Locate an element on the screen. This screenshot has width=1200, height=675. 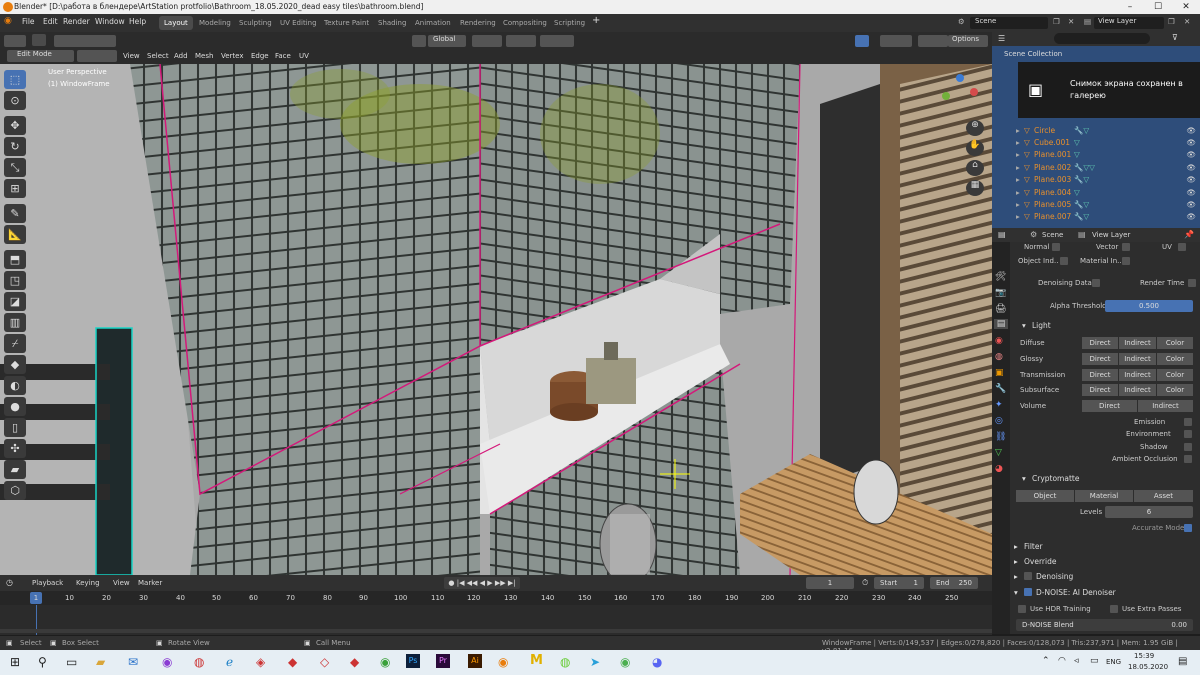
wifi-icon: ◠ is located at coordinates (1062, 661).